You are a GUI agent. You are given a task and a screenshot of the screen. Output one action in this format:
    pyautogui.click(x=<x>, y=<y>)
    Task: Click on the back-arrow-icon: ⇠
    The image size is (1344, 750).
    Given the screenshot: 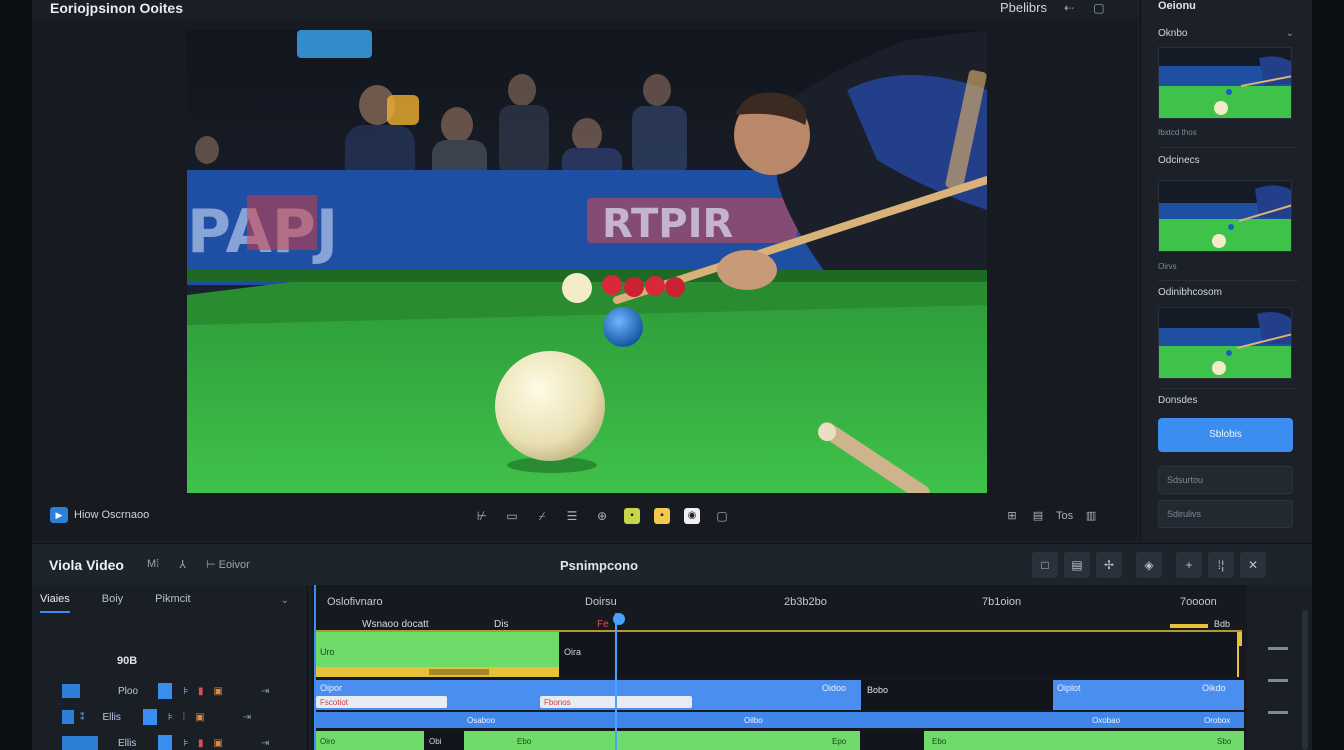 What is the action you would take?
    pyautogui.click(x=1069, y=8)
    